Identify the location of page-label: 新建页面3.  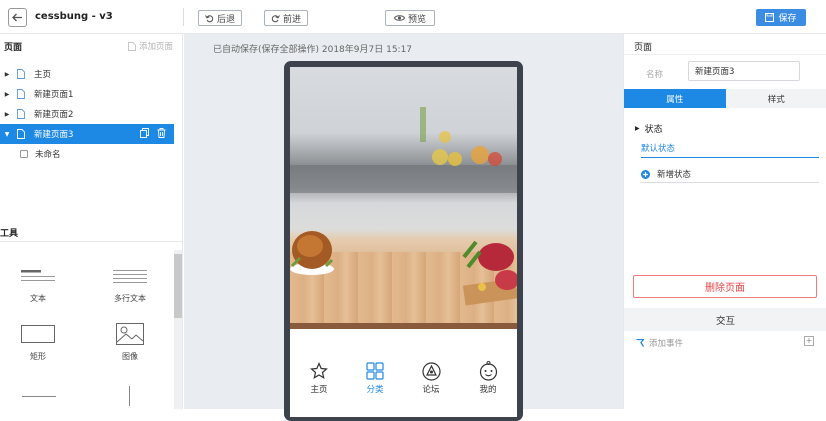
(53, 134).